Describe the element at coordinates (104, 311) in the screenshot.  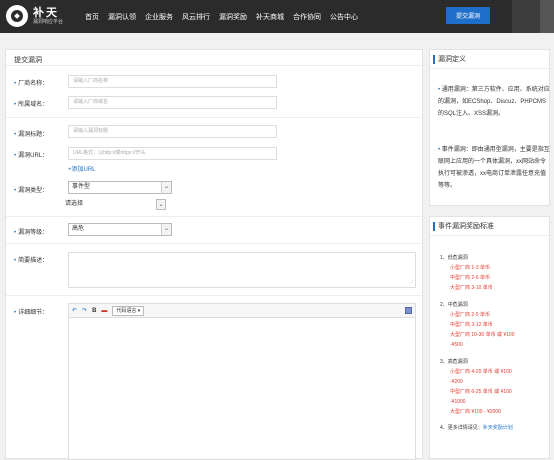
I see `image-icon: ▬` at that location.